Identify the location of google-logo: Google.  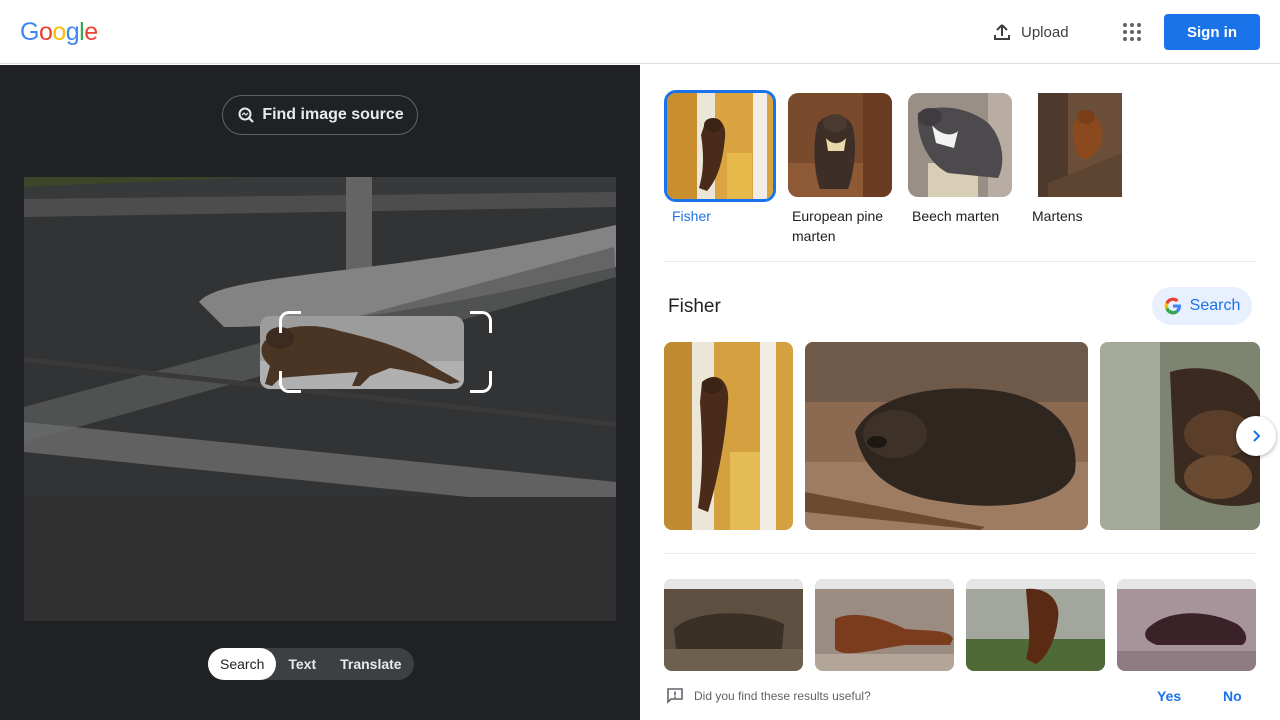
(59, 32).